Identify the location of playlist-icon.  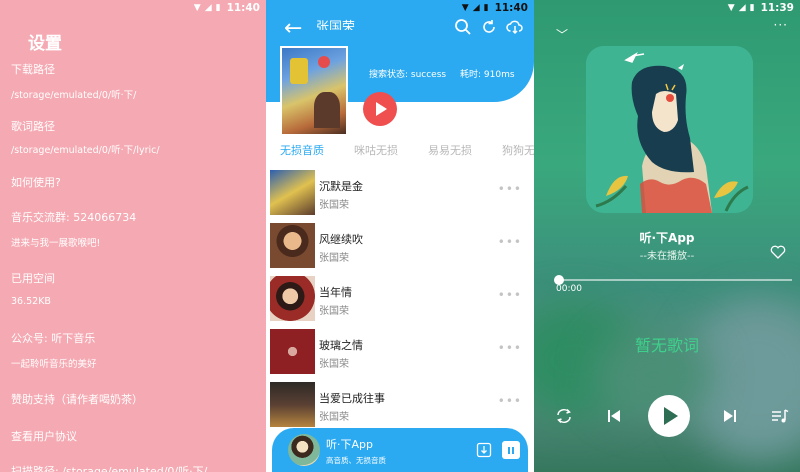
(780, 416).